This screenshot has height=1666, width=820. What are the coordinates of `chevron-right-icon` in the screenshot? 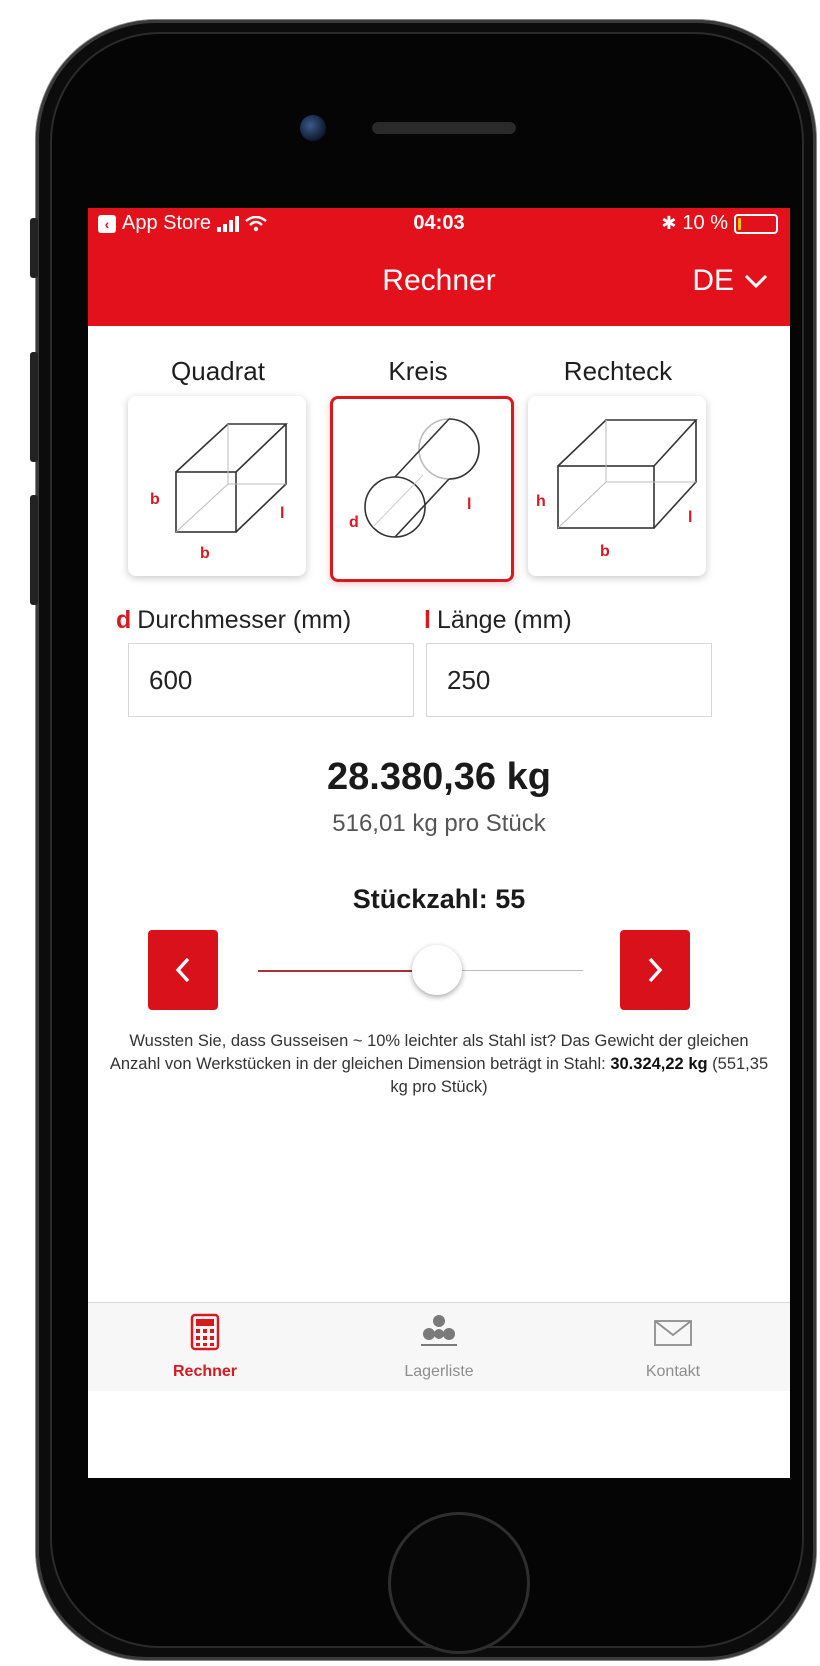 It's located at (655, 970).